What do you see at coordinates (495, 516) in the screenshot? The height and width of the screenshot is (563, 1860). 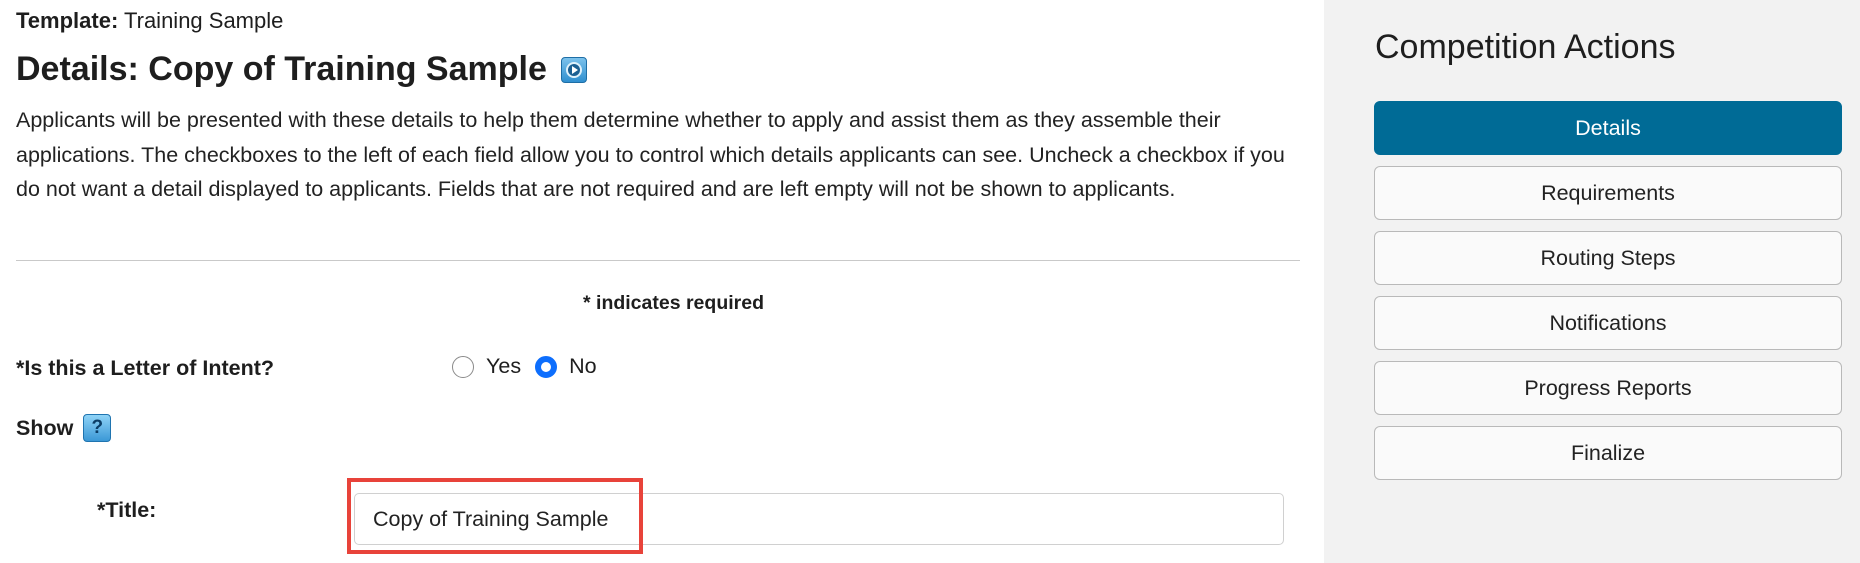 I see `highlight-annotation` at bounding box center [495, 516].